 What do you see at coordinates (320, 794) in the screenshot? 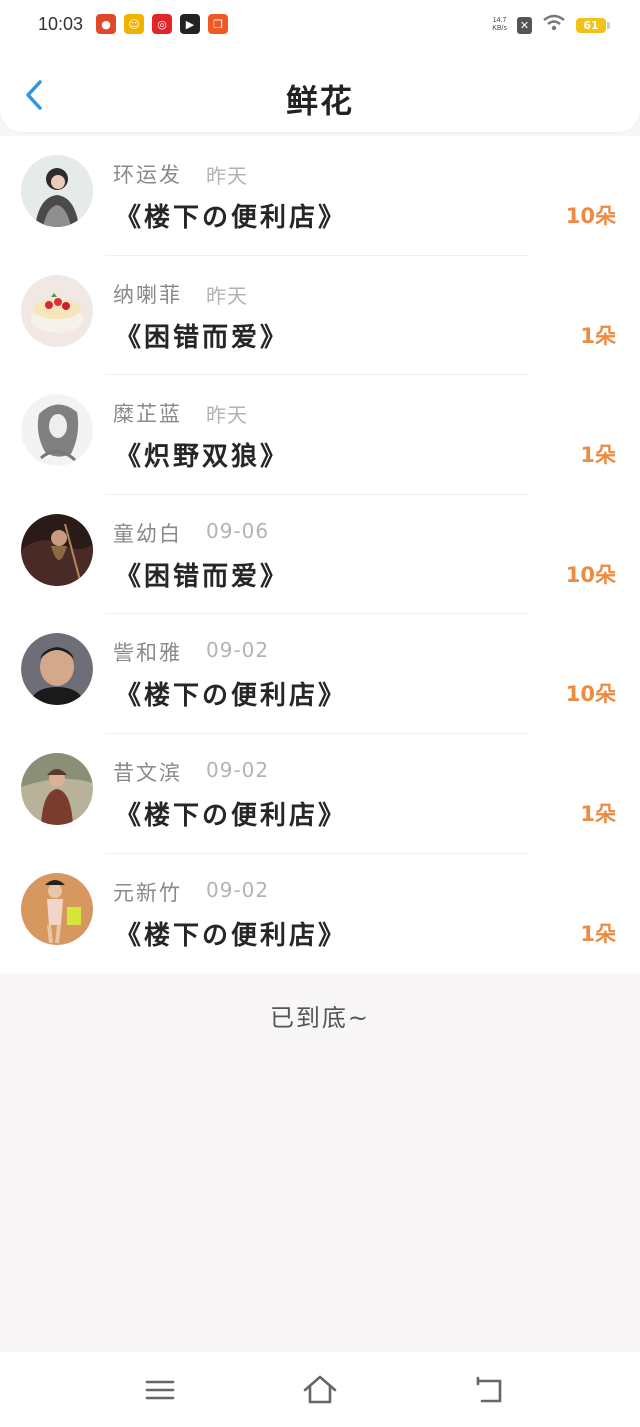
I see `list-item: 昔文滨 09-02 《楼下の便利店》 1朵` at bounding box center [320, 794].